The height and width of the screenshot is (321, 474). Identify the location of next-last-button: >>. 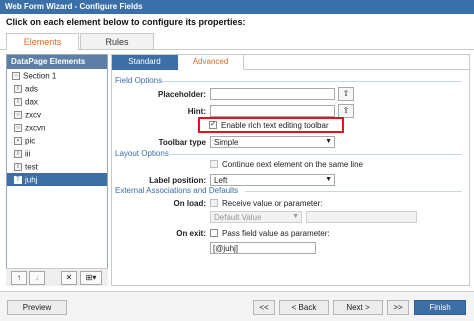
(398, 307).